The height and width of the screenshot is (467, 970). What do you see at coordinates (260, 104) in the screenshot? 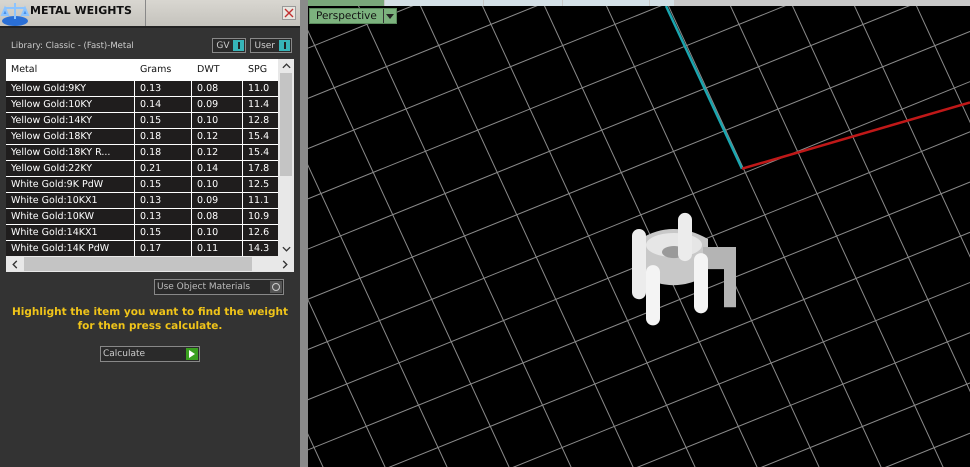
I see `table-cell: 11.4` at bounding box center [260, 104].